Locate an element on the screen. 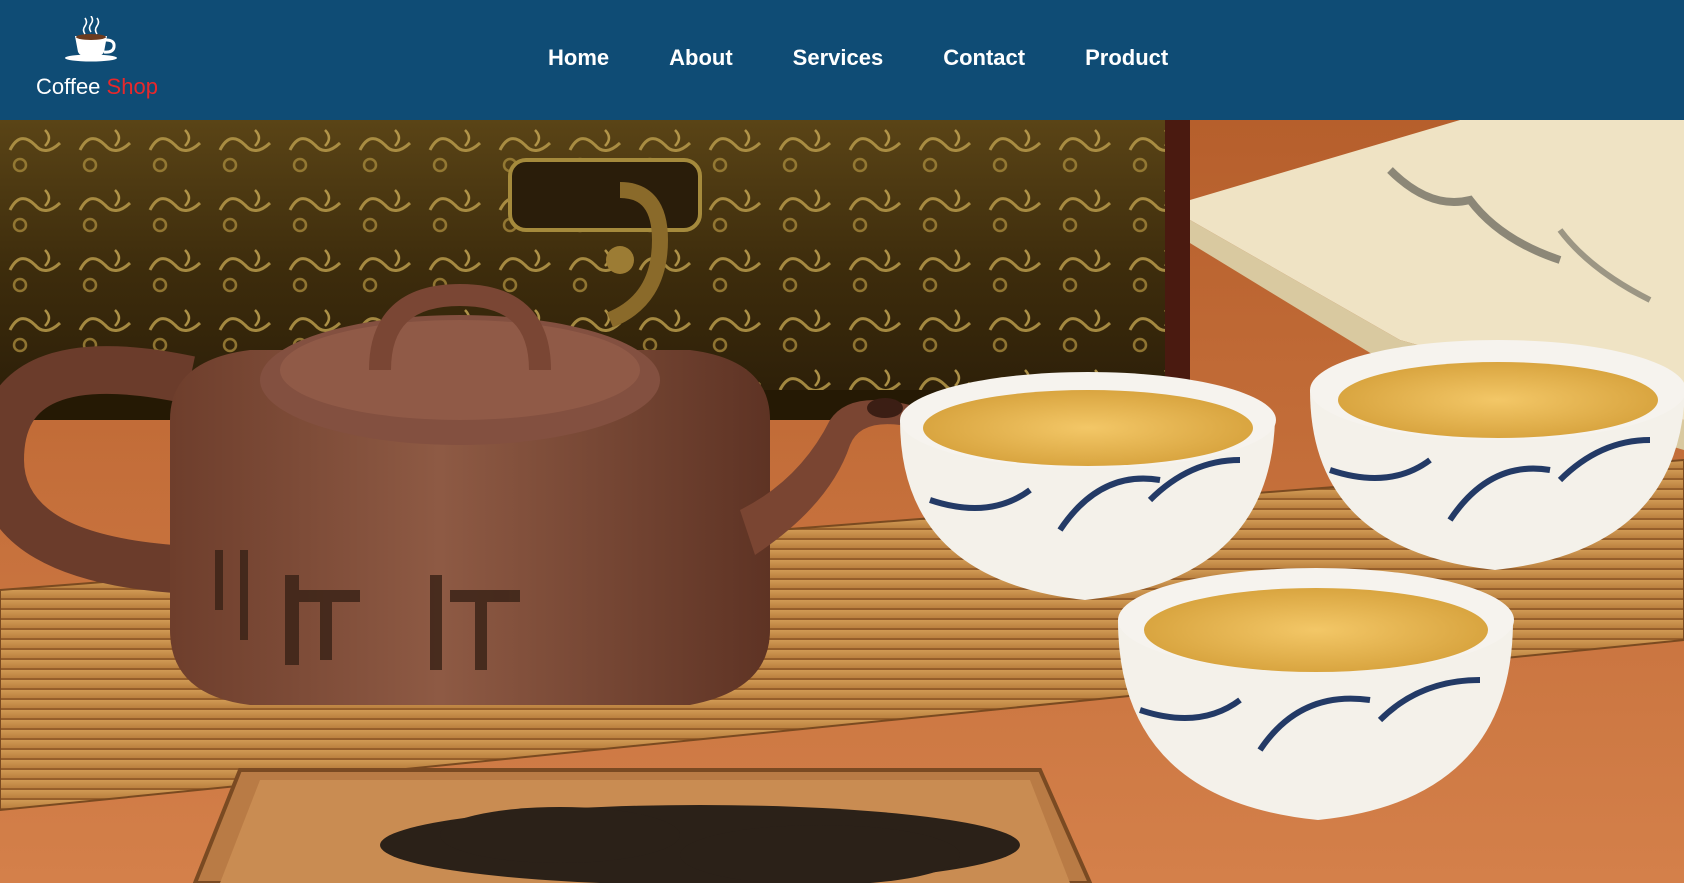 The height and width of the screenshot is (883, 1684). main-nav: Home About Services Contact Product is located at coordinates (888, 58).